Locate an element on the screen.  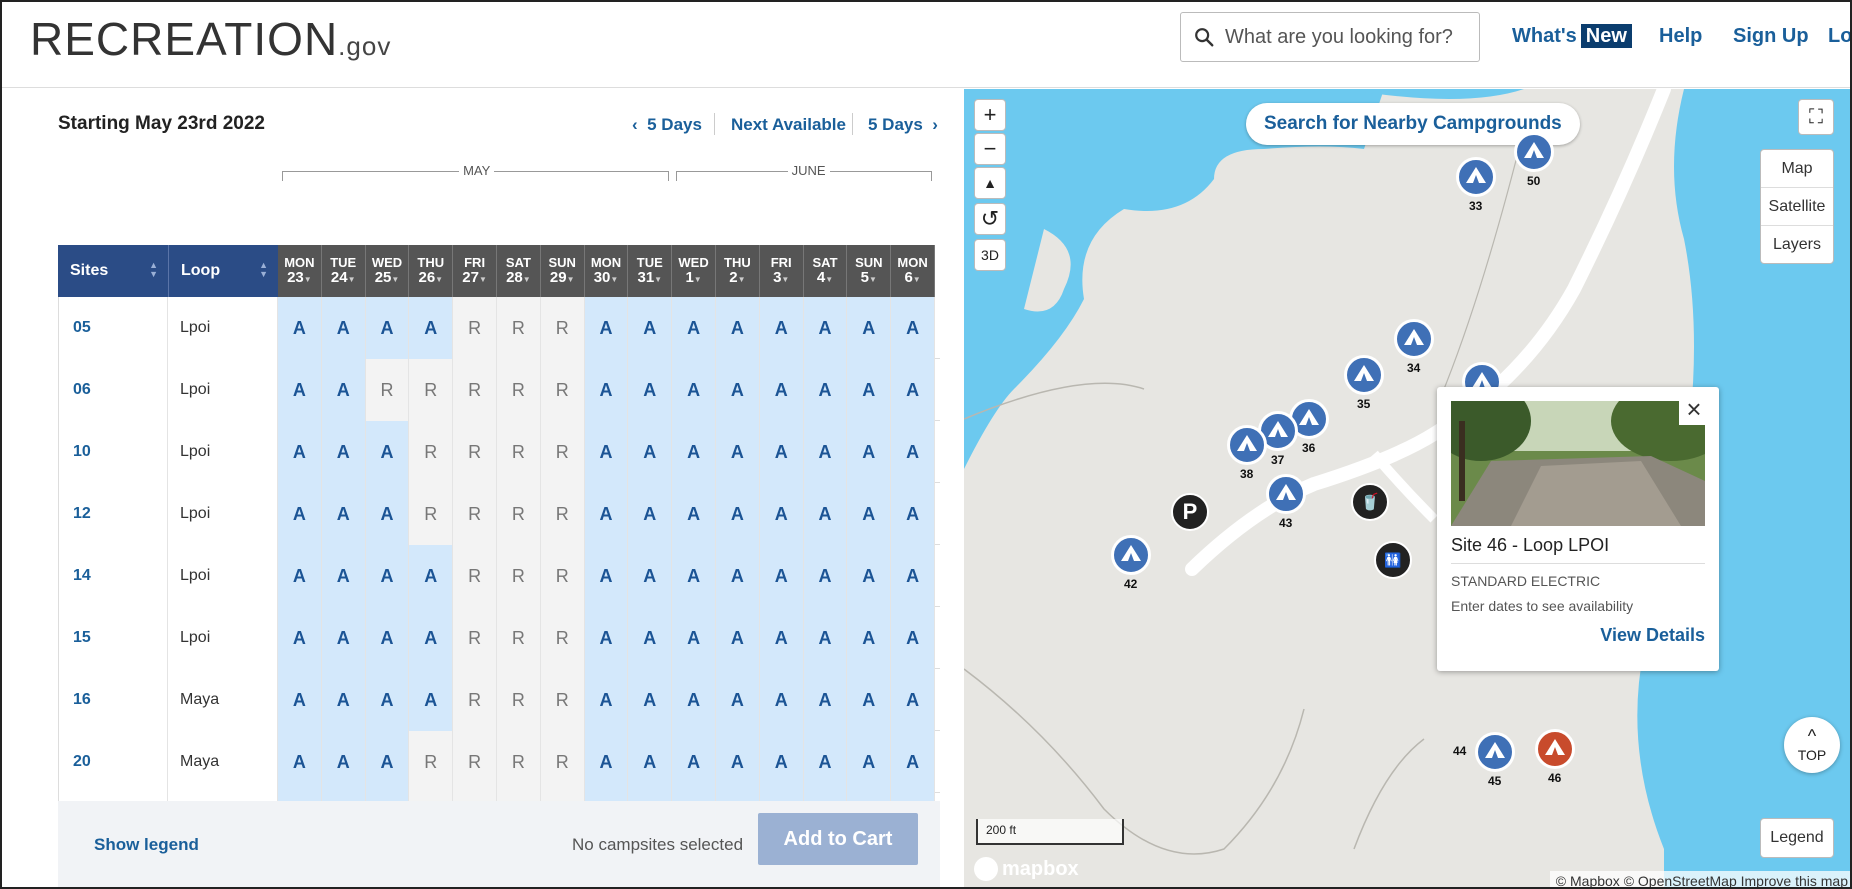
site-number-link: 05 is located at coordinates (113, 328).